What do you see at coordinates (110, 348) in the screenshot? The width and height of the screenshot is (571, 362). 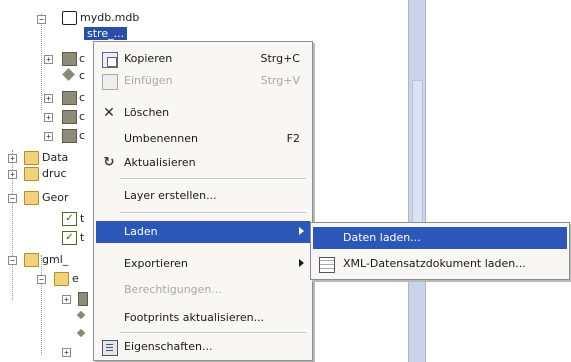 I see `properties-icon` at bounding box center [110, 348].